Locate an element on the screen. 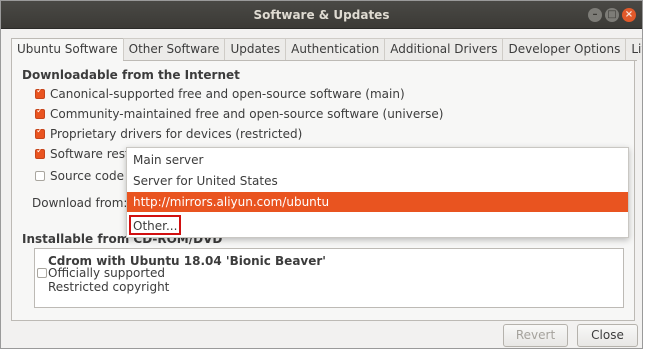  tab-ubuntu-software: Ubuntu Software is located at coordinates (67, 50).